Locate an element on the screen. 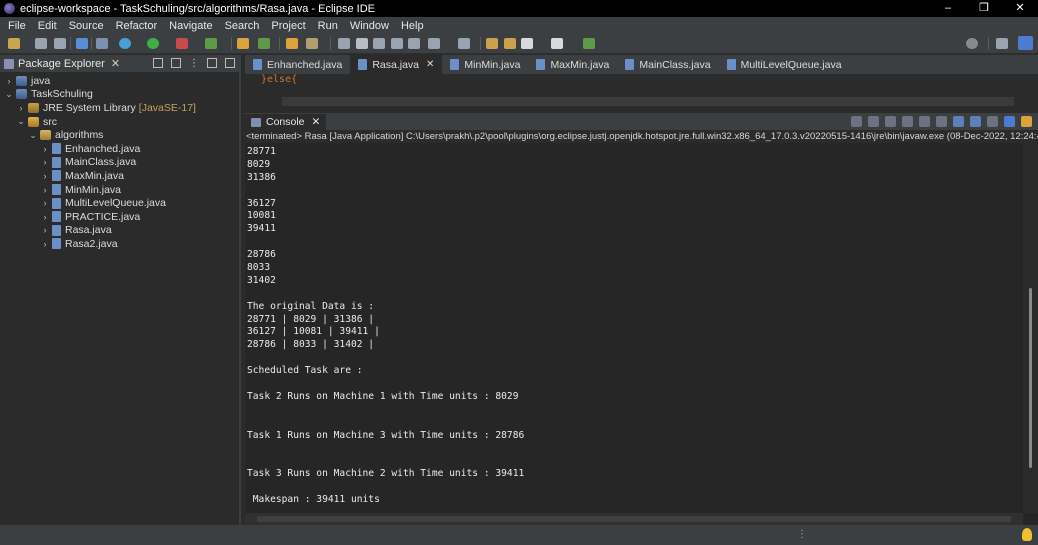 This screenshot has height=545, width=1038. tab-multilevelqueue: MultiLevelQueue.java is located at coordinates (784, 64).